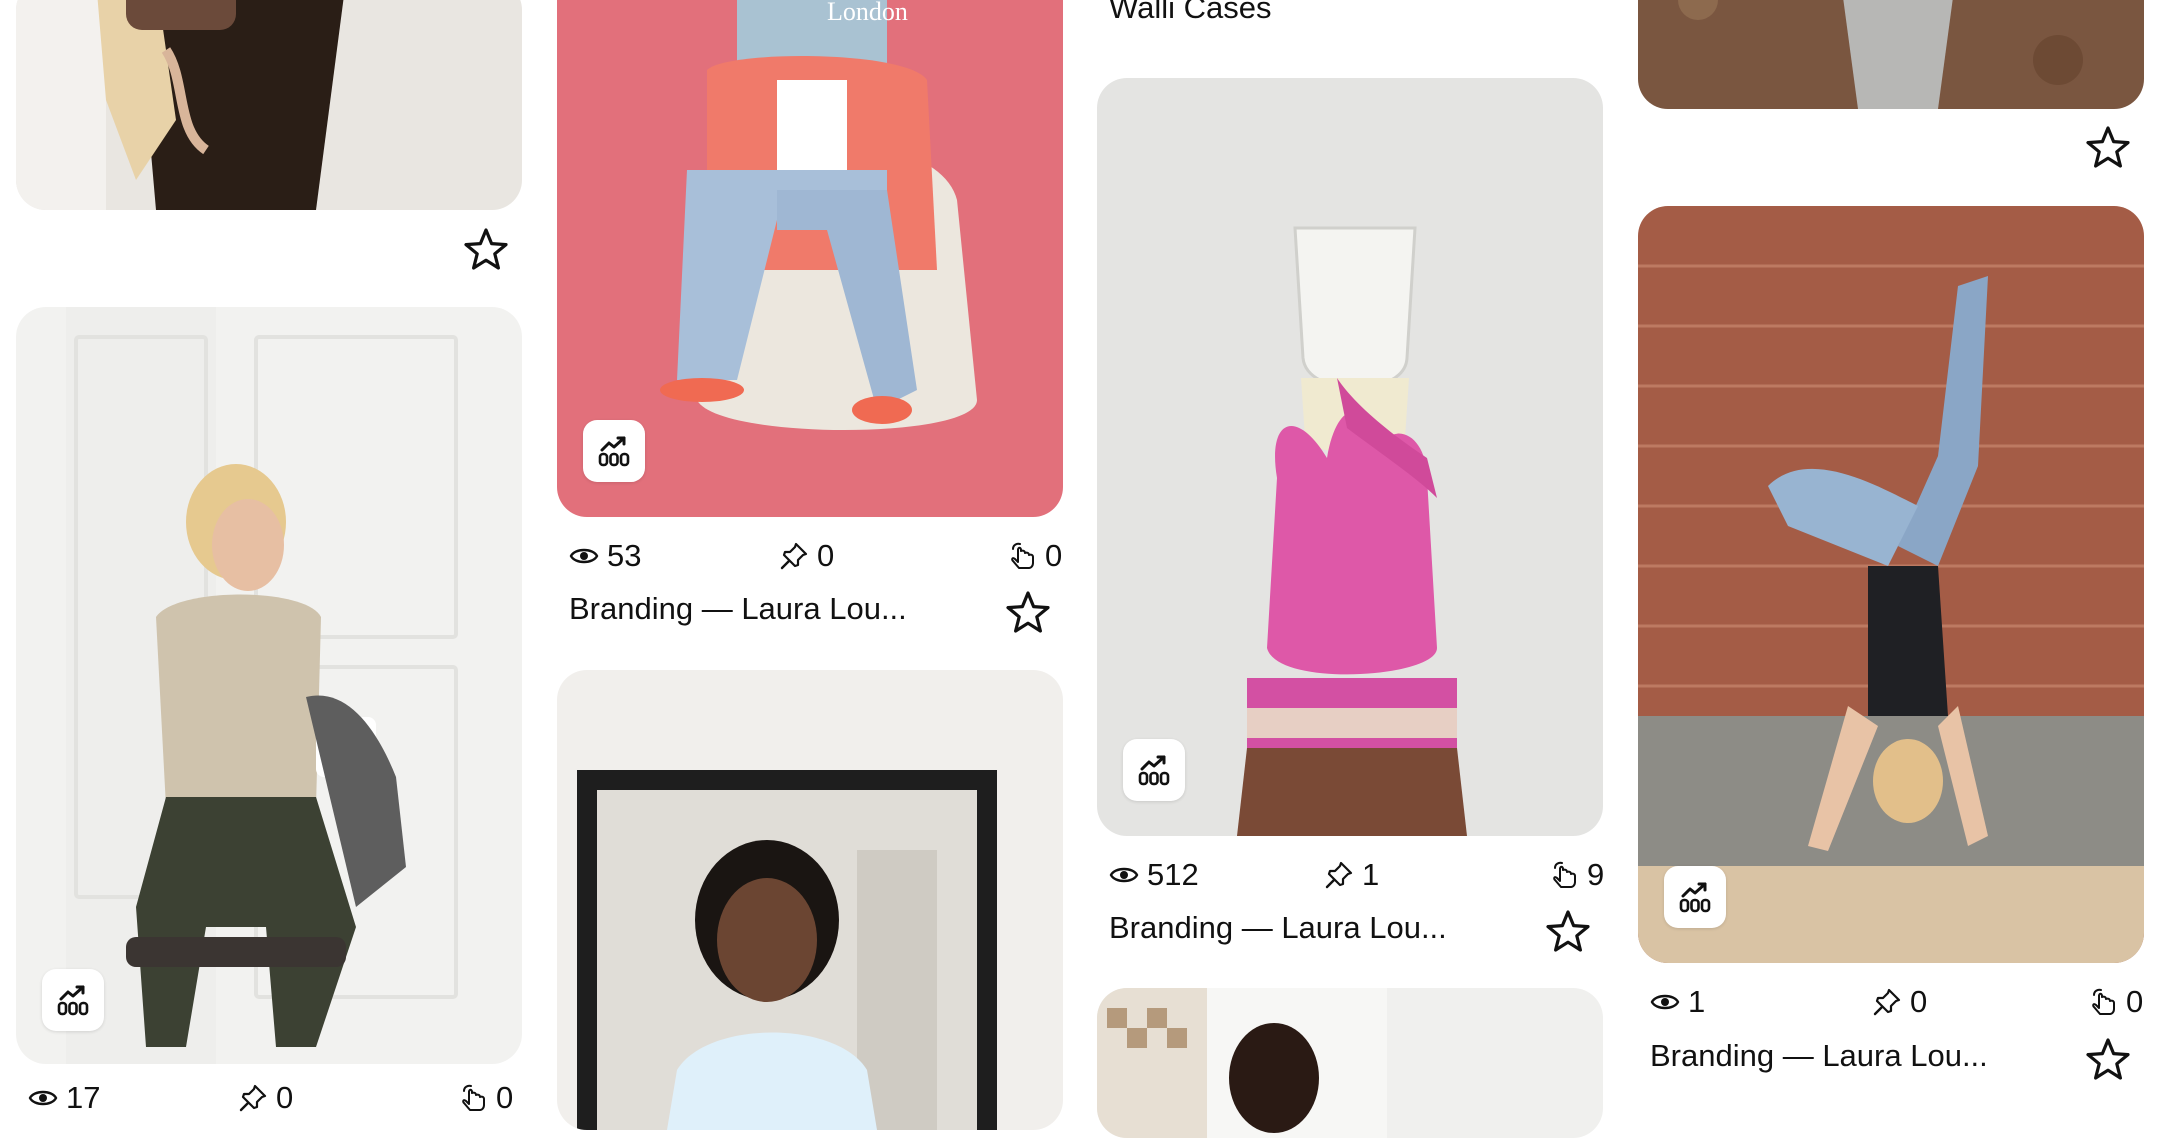  I want to click on pin-title-partial: Walli Cases, so click(1190, 14).